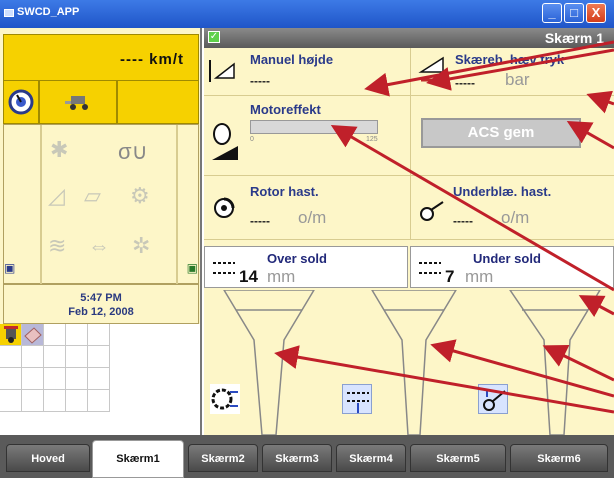 This screenshot has width=614, height=478. What do you see at coordinates (140, 195) in the screenshot?
I see `rotor-gear-icon: ⚙` at bounding box center [140, 195].